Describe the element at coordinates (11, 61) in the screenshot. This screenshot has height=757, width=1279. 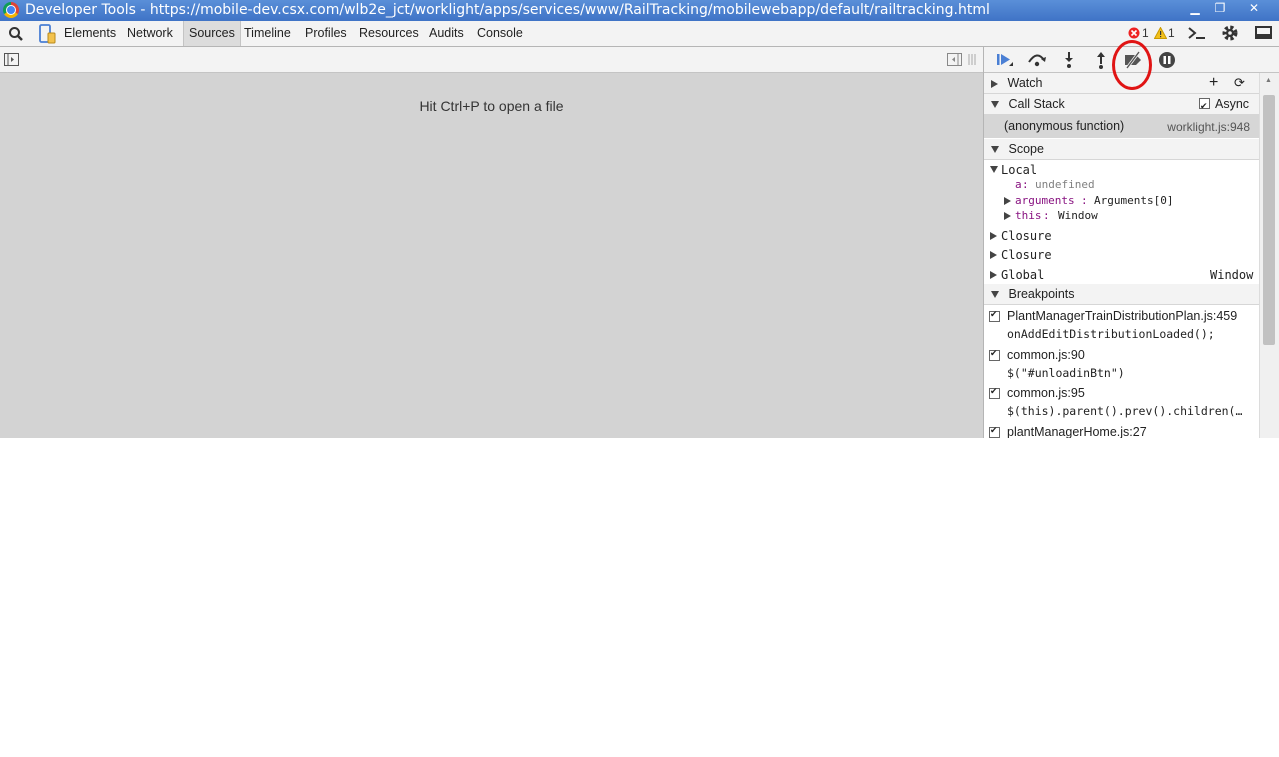
I see `show-navigator-icon` at that location.